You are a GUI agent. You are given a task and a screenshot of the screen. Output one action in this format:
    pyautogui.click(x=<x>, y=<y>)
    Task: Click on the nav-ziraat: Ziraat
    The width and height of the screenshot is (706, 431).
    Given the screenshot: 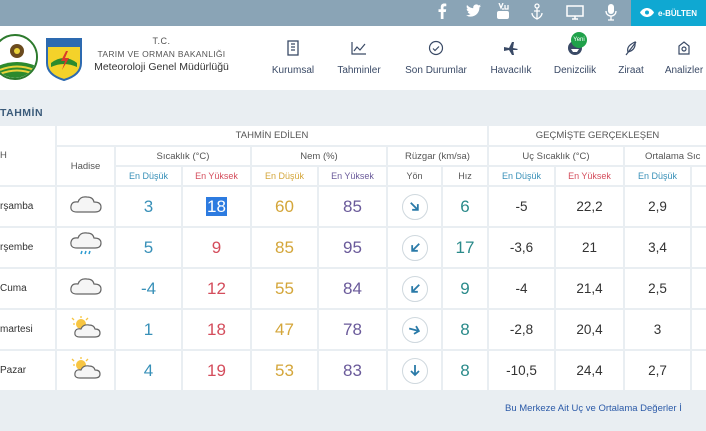 What is the action you would take?
    pyautogui.click(x=631, y=57)
    